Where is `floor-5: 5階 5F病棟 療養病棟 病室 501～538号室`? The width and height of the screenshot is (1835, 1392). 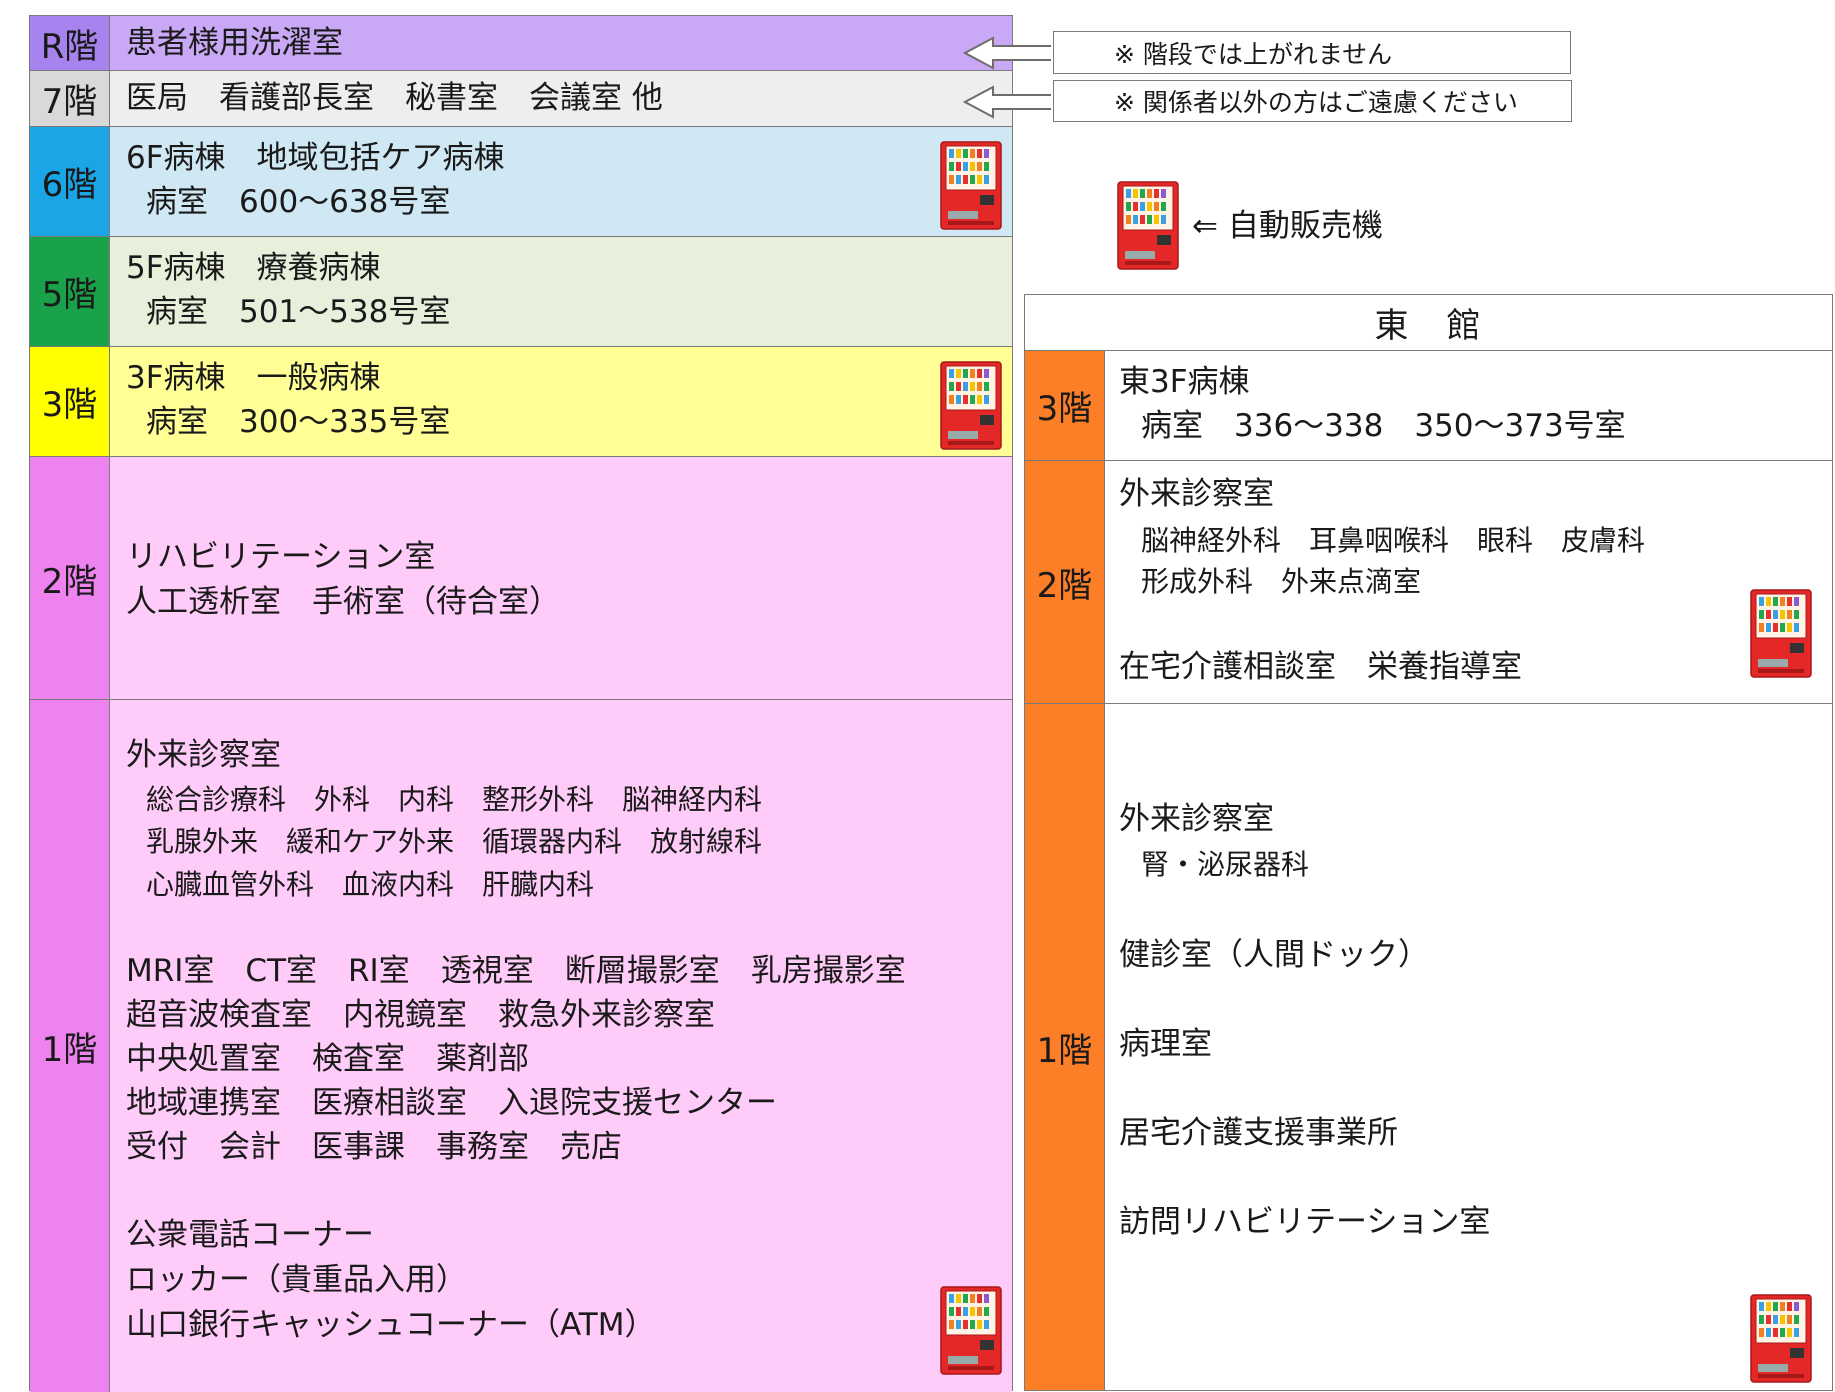 floor-5: 5階 5F病棟 療養病棟 病室 501～538号室 is located at coordinates (521, 292).